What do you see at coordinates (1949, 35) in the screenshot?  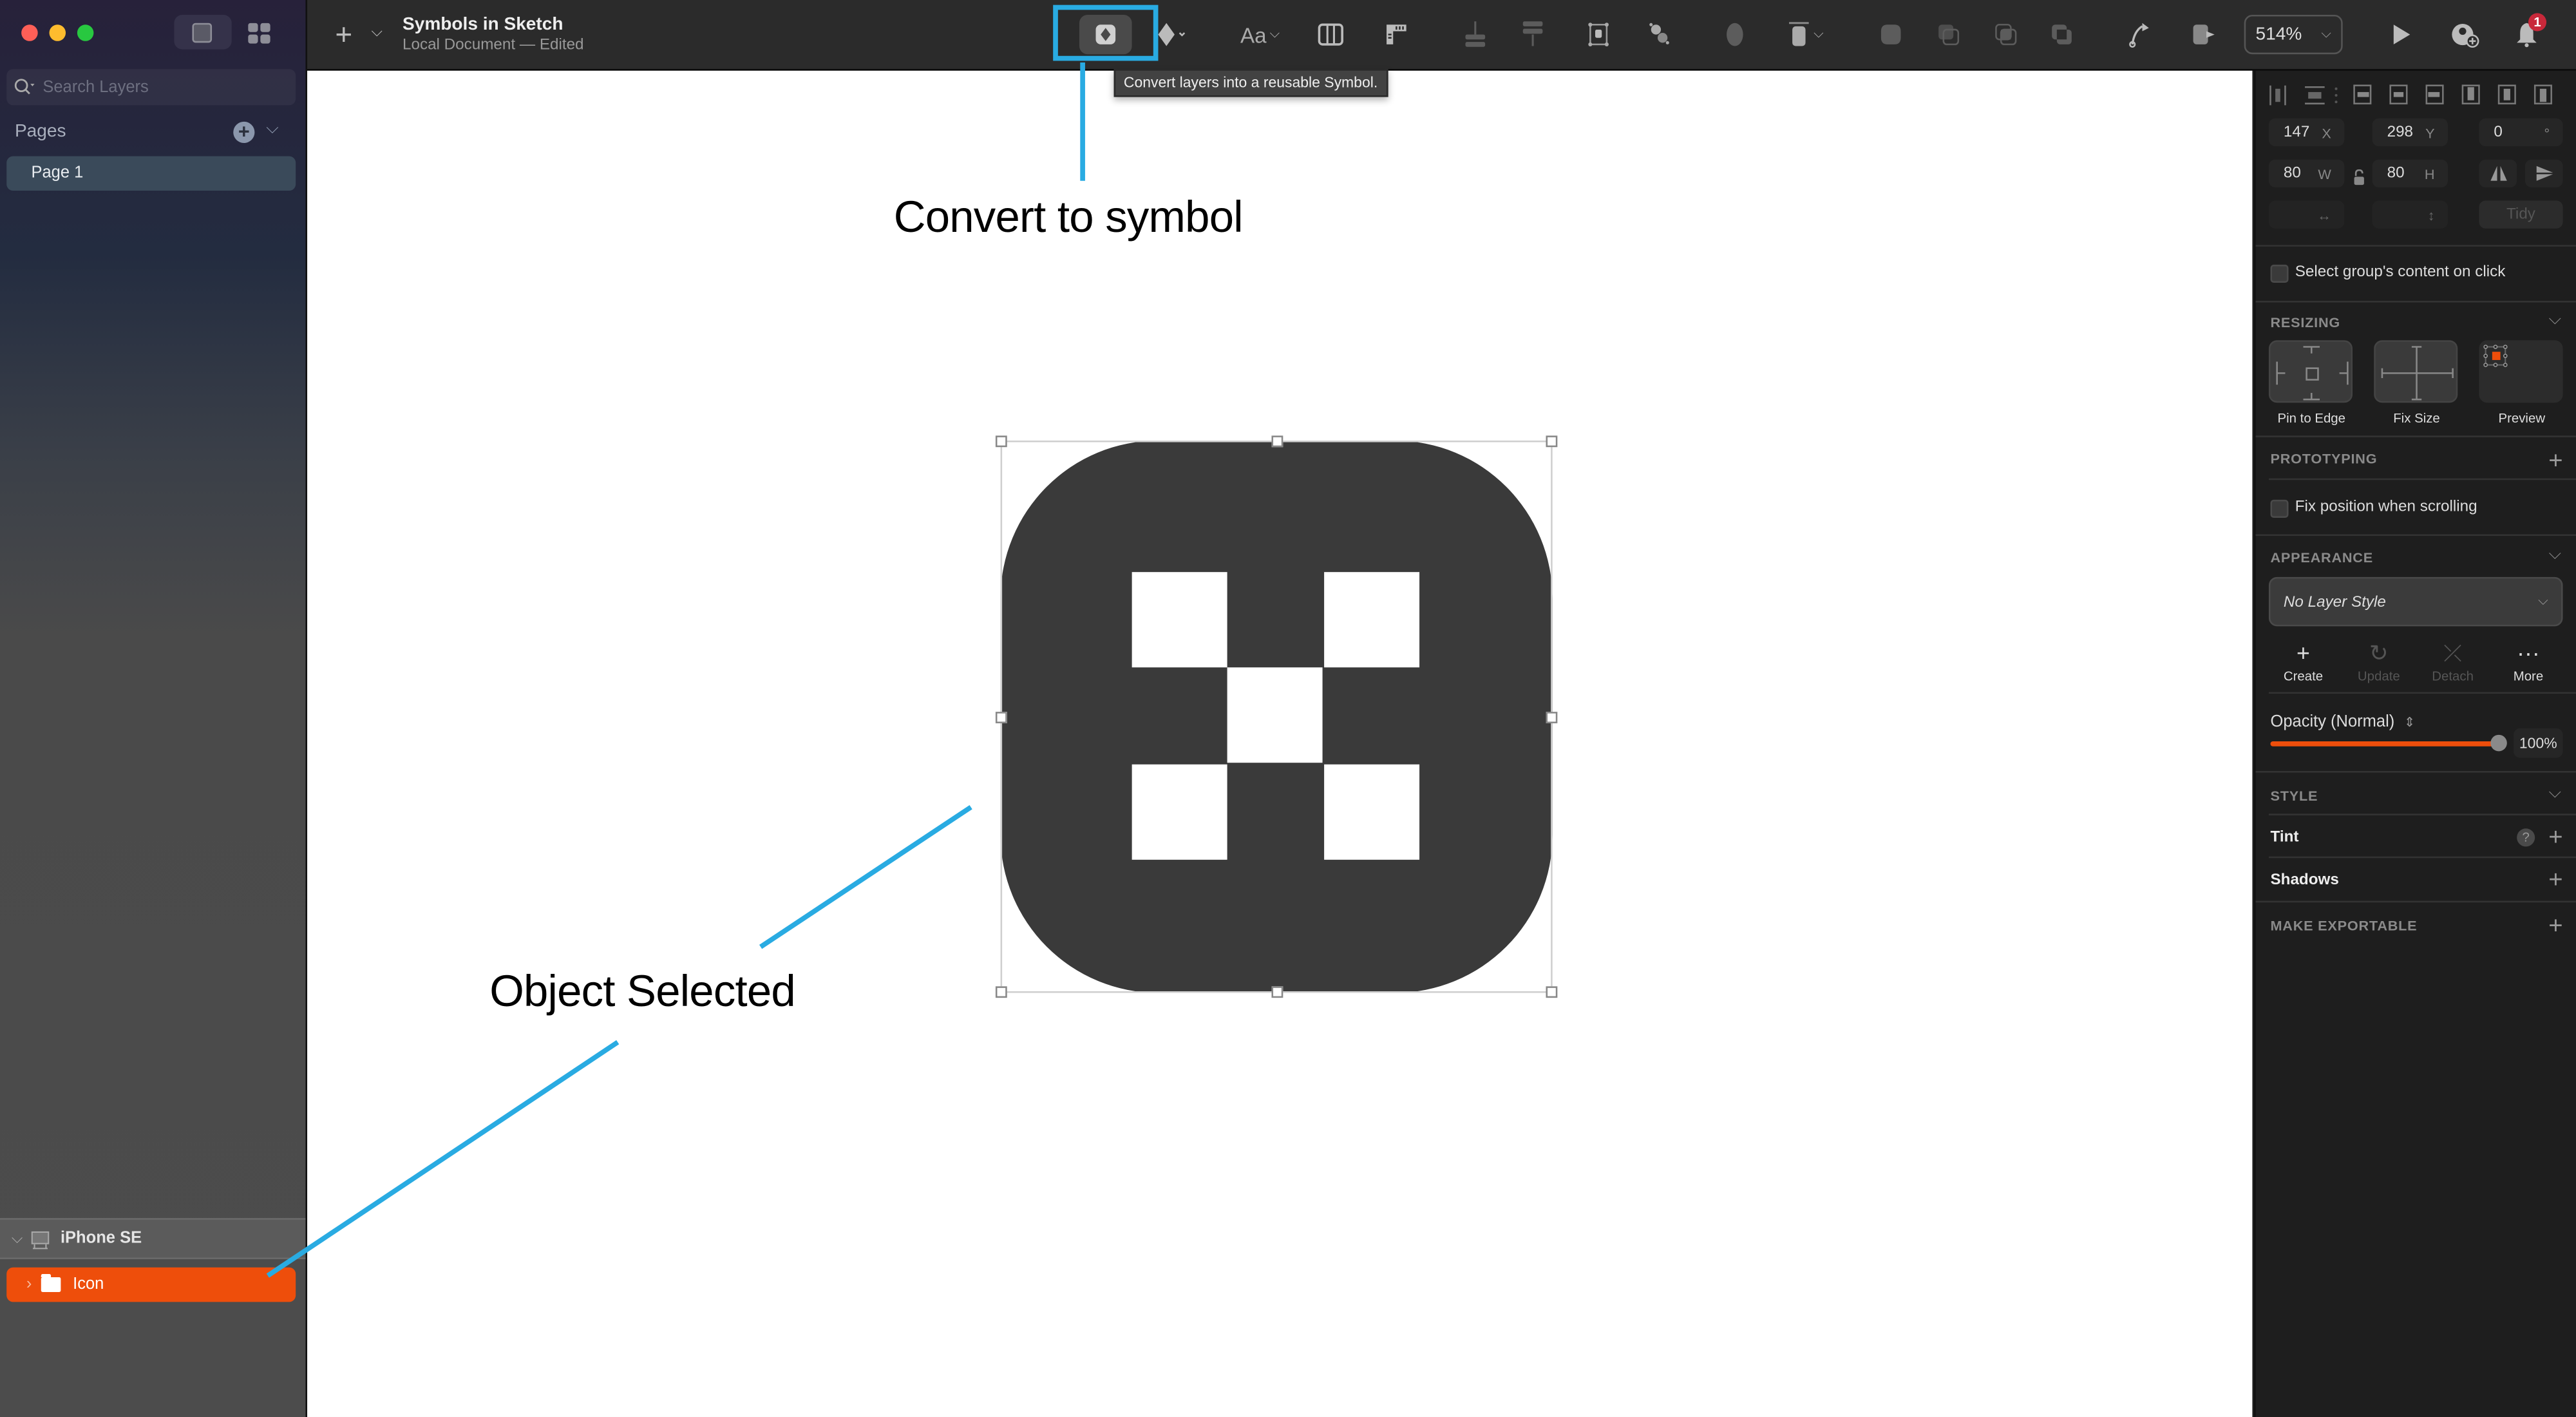 I see `subtract-button` at bounding box center [1949, 35].